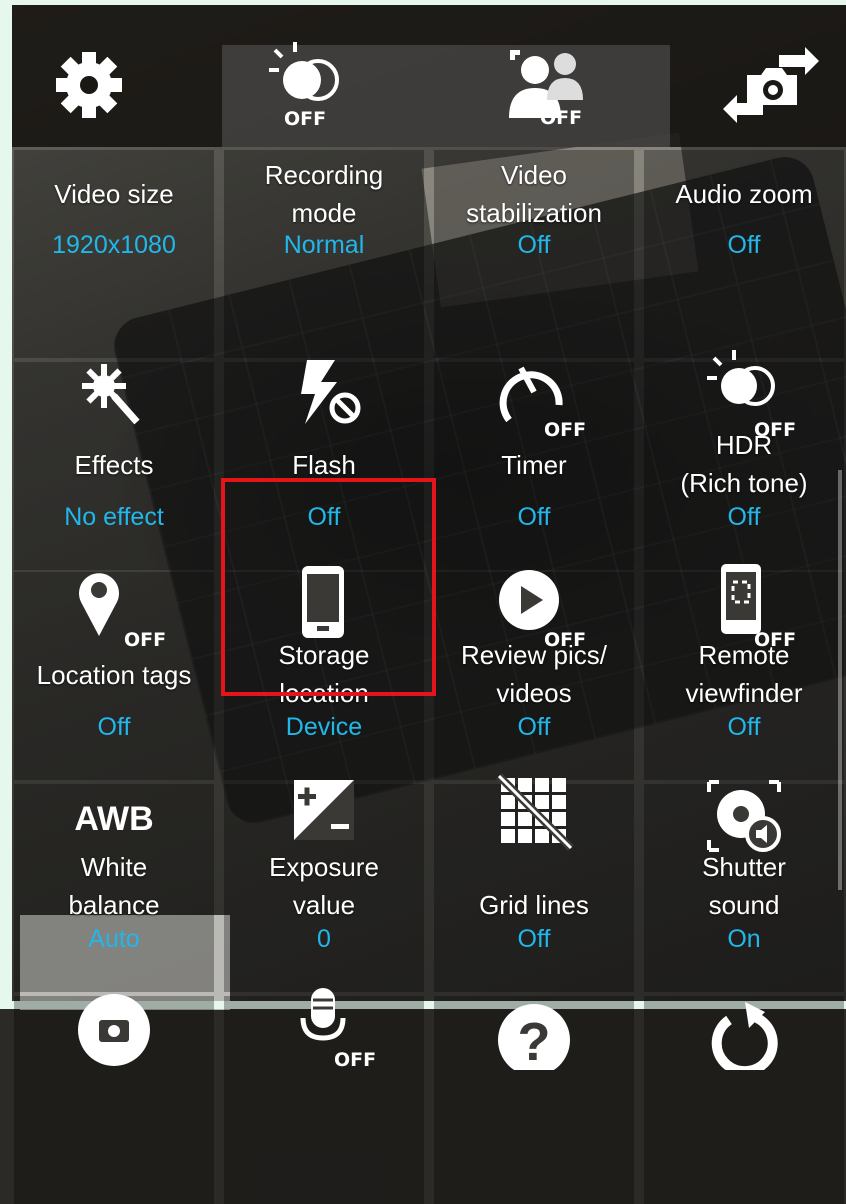  I want to click on setting-video-stabilization: Video stabilization Off, so click(534, 254).